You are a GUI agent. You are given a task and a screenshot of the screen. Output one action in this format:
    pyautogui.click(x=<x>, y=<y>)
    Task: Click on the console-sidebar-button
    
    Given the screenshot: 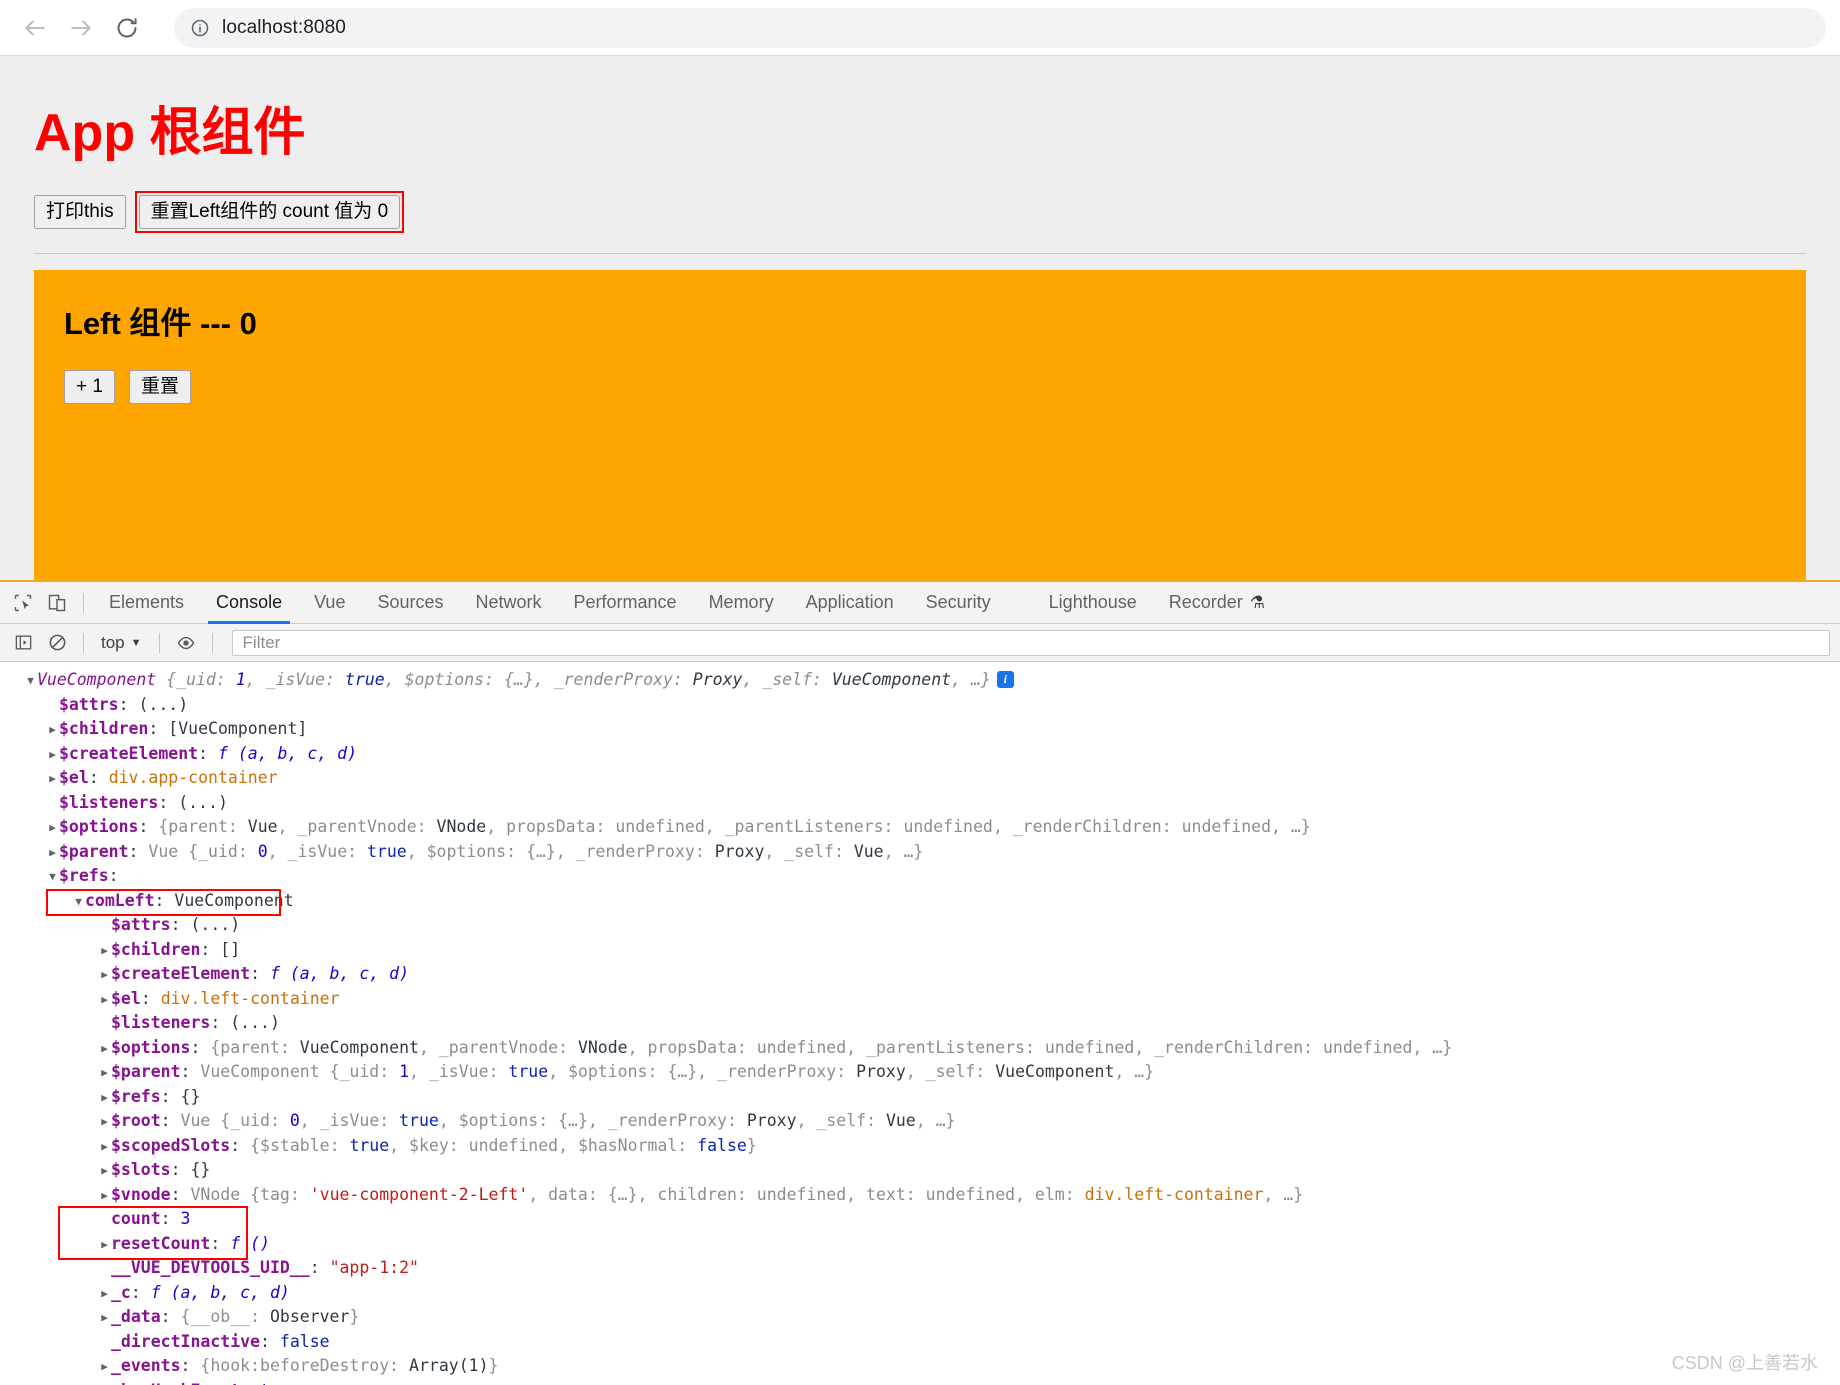 What is the action you would take?
    pyautogui.click(x=23, y=643)
    